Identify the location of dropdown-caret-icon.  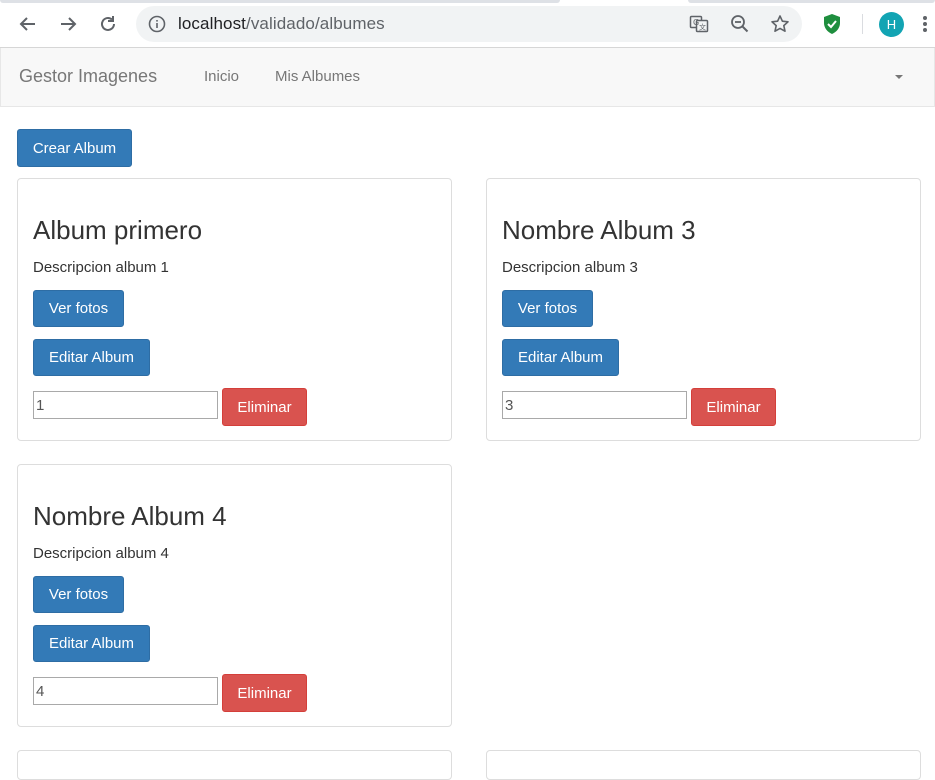
(899, 77).